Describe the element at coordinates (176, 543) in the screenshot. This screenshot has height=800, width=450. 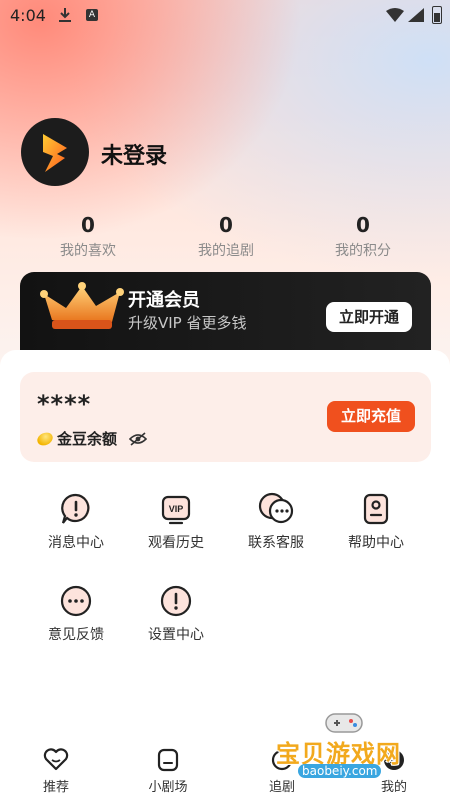
I see `menu-label: 观看历史` at that location.